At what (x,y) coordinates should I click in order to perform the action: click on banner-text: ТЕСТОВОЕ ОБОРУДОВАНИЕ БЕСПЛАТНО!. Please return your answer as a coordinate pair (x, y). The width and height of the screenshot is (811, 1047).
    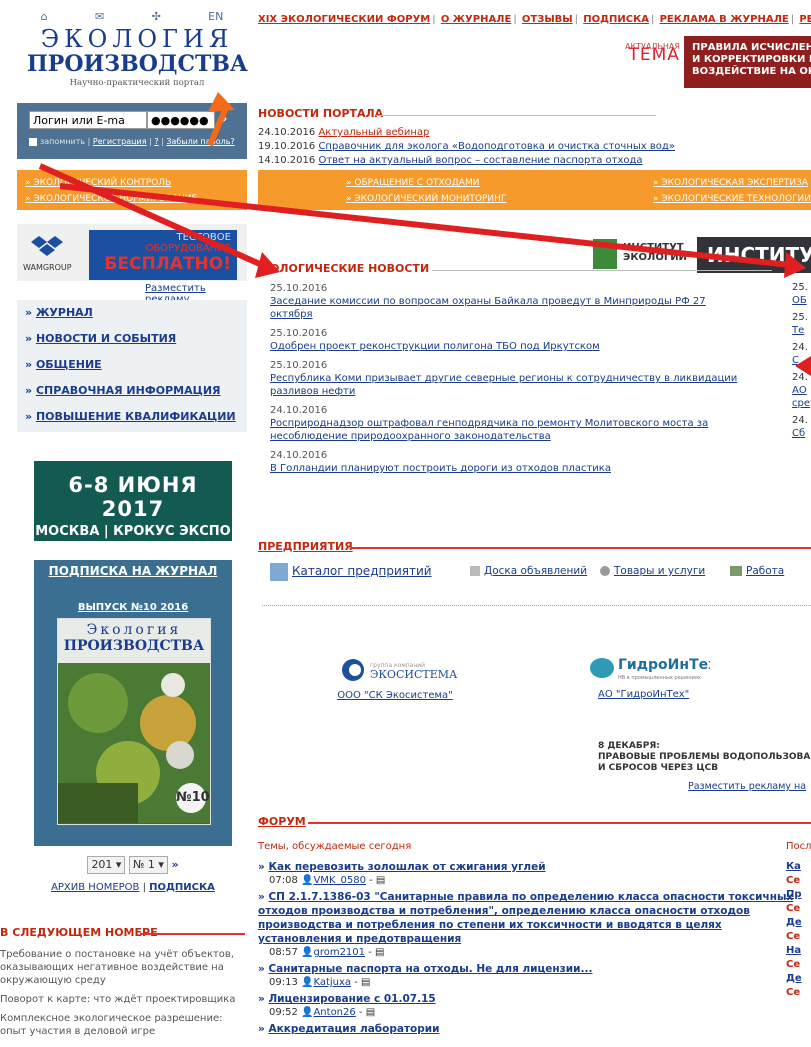
    Looking at the image, I should click on (163, 255).